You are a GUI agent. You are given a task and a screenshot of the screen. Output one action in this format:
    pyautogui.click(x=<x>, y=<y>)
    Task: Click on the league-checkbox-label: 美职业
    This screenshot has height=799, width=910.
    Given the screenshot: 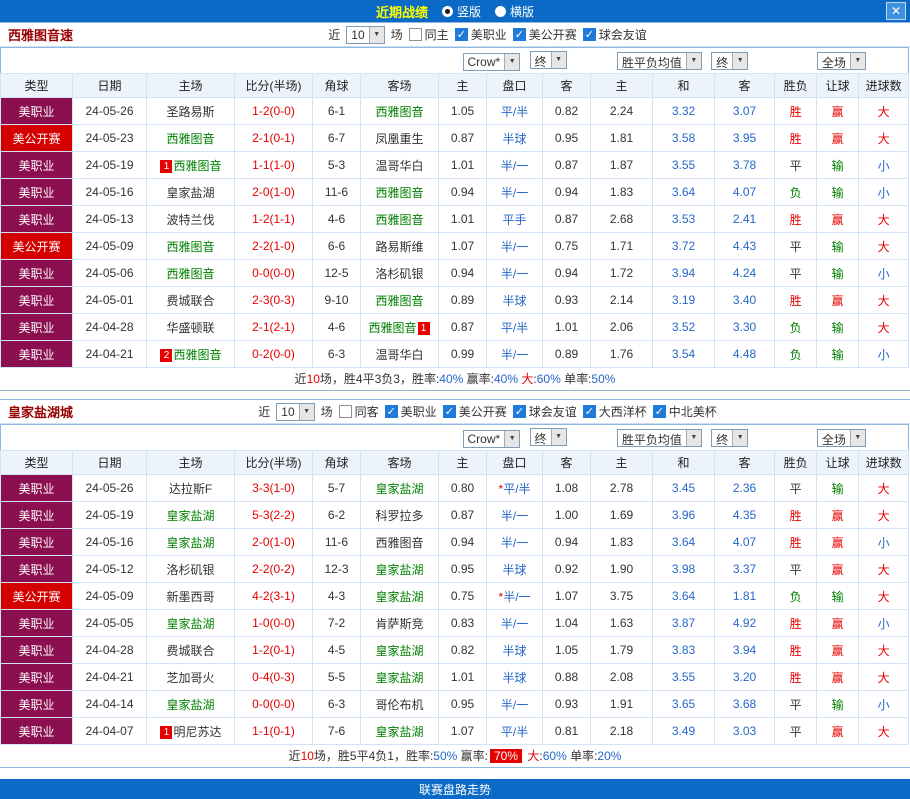 What is the action you would take?
    pyautogui.click(x=488, y=35)
    